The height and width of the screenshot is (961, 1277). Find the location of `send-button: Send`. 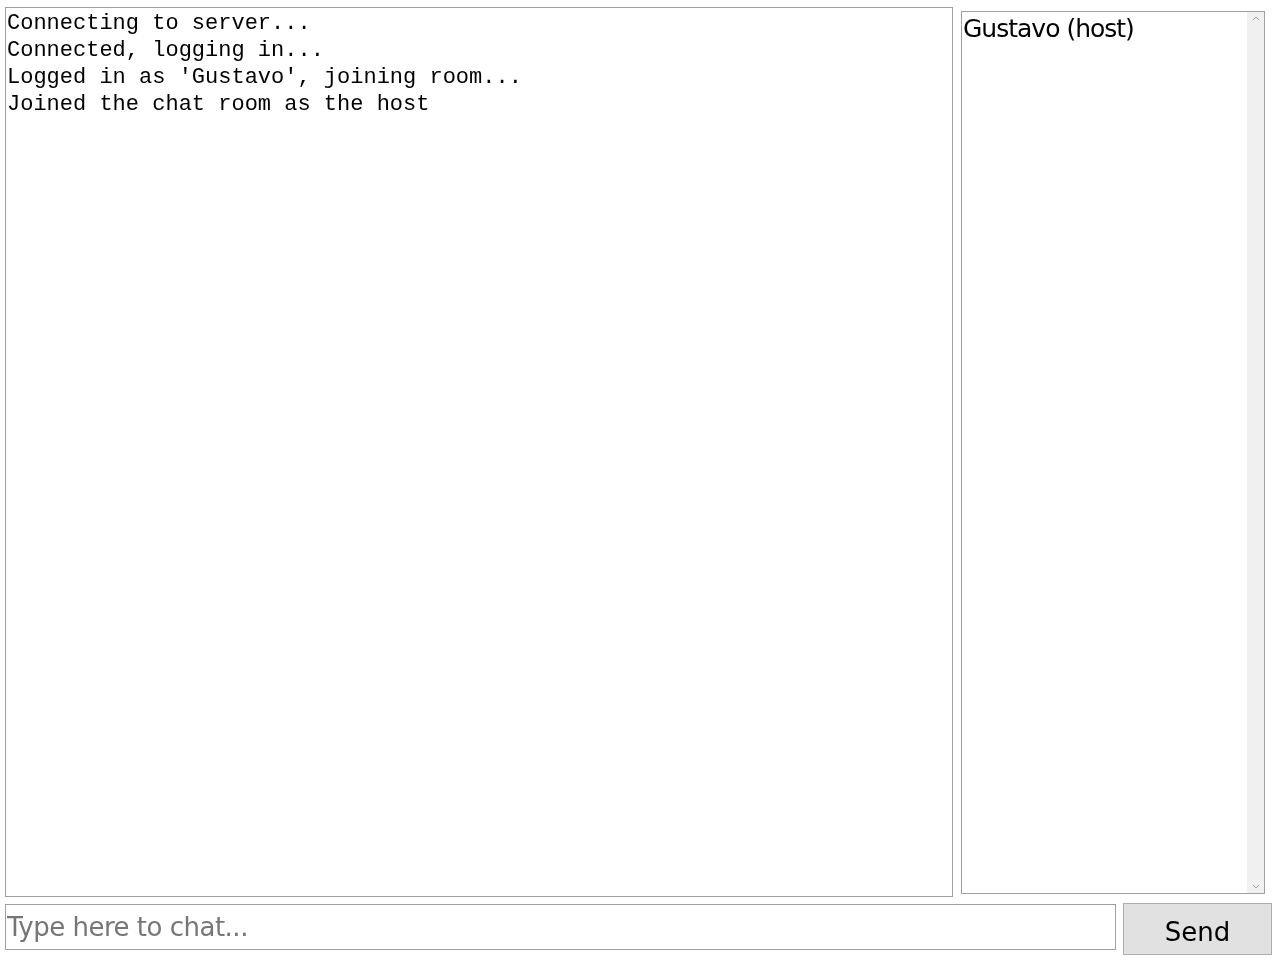

send-button: Send is located at coordinates (1197, 929).